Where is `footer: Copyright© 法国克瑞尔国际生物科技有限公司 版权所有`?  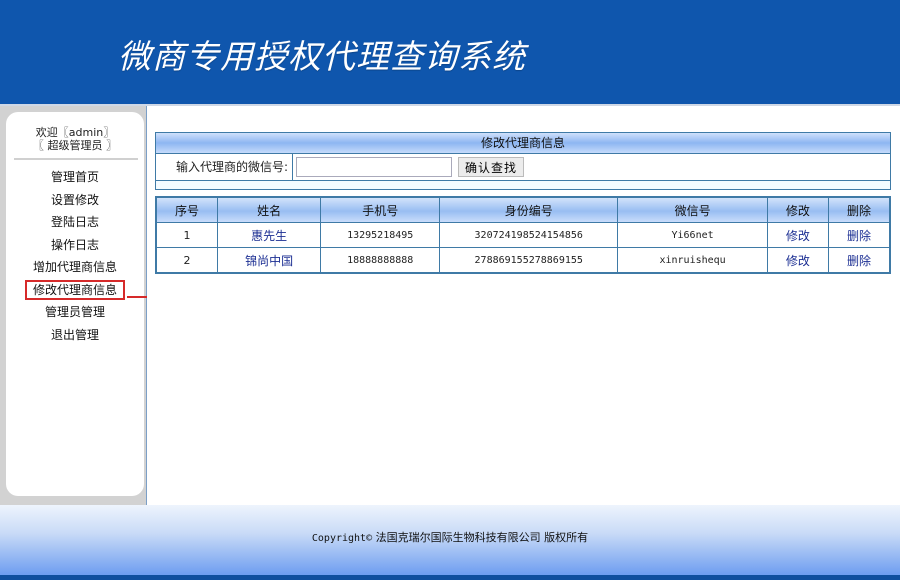 footer: Copyright© 法国克瑞尔国际生物科技有限公司 版权所有 is located at coordinates (450, 540).